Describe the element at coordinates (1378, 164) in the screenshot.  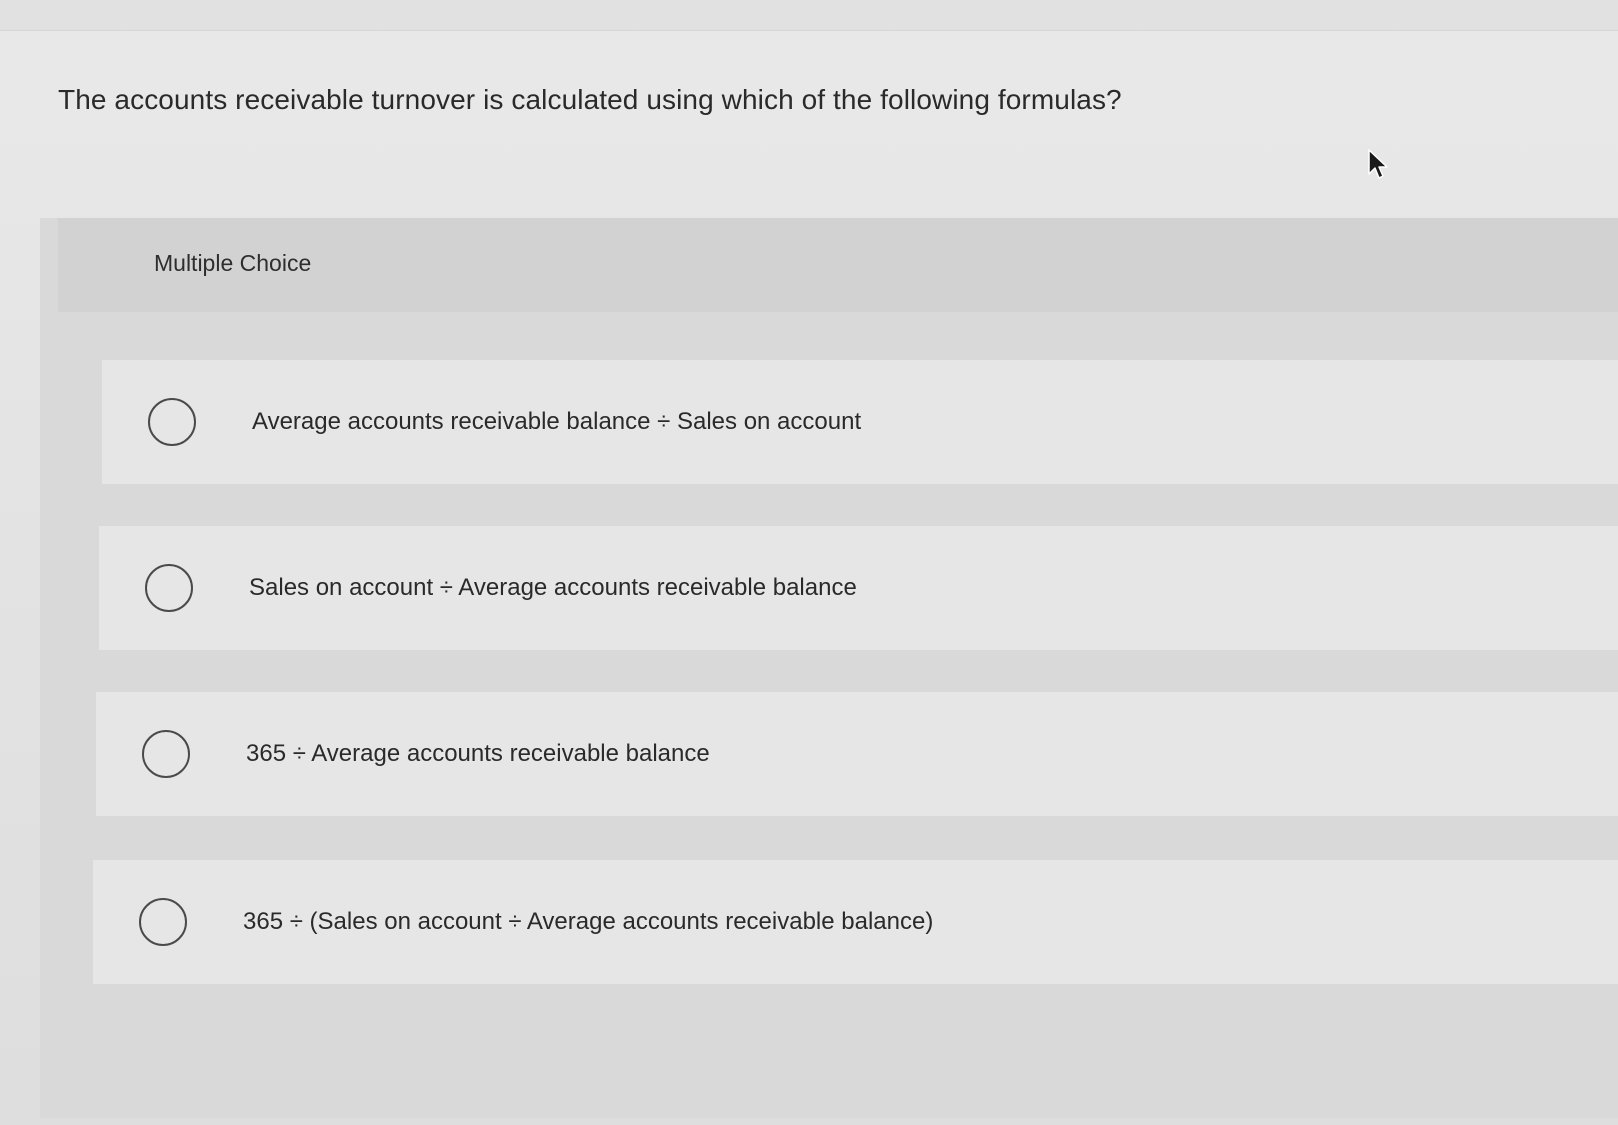
I see `mouse-pointer-icon` at that location.